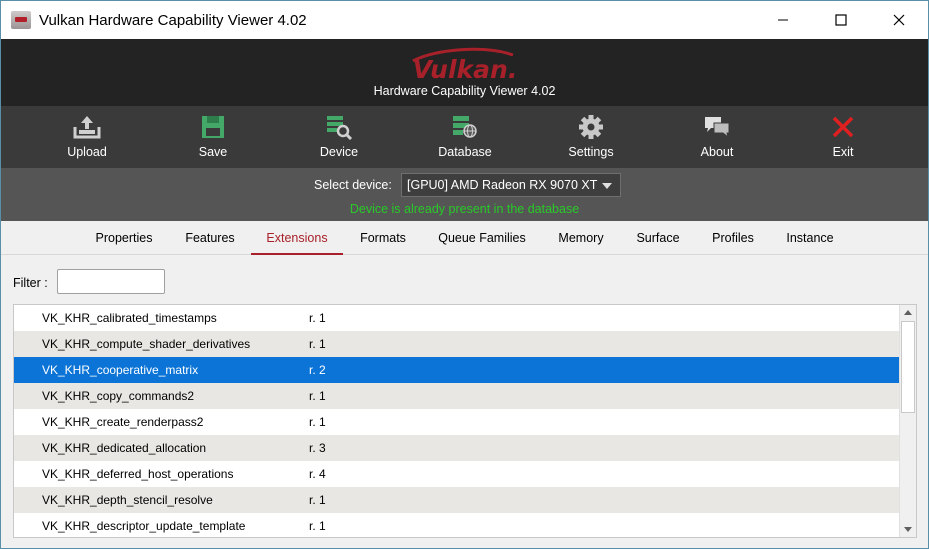 The width and height of the screenshot is (929, 549). I want to click on exit-button: Exit, so click(843, 137).